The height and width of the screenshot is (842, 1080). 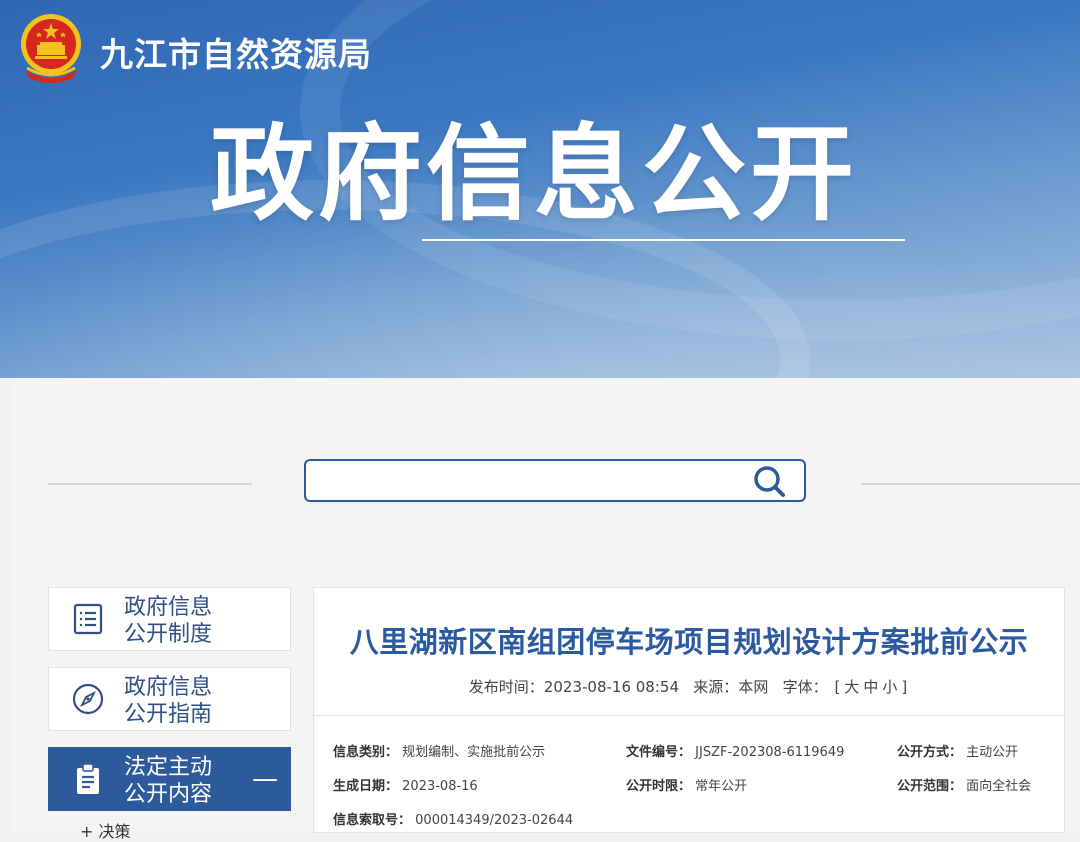 I want to click on font-bracket-close: ], so click(x=904, y=687).